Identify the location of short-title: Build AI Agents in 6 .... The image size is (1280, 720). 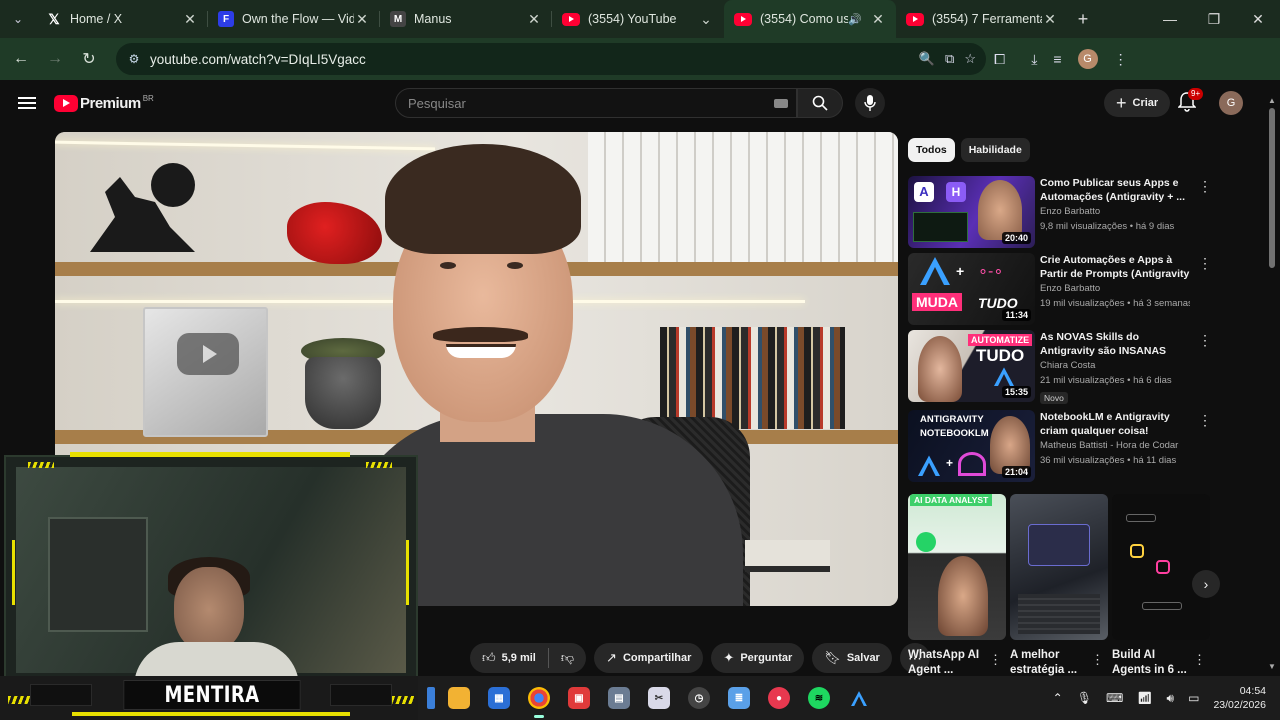
(1154, 663).